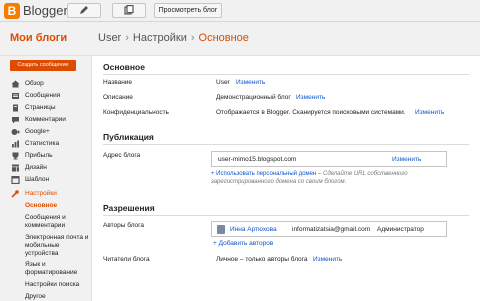 This screenshot has width=480, height=301. I want to click on top-bar: B Blogger Просмотреть блог, so click(240, 11).